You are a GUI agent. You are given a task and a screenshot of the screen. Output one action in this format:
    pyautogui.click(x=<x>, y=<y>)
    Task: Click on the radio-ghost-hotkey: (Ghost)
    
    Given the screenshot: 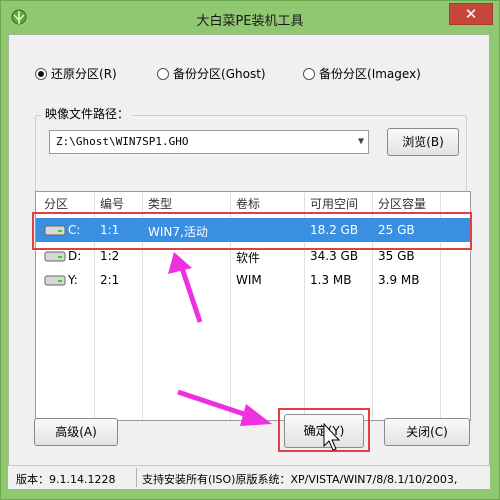 What is the action you would take?
    pyautogui.click(x=243, y=73)
    